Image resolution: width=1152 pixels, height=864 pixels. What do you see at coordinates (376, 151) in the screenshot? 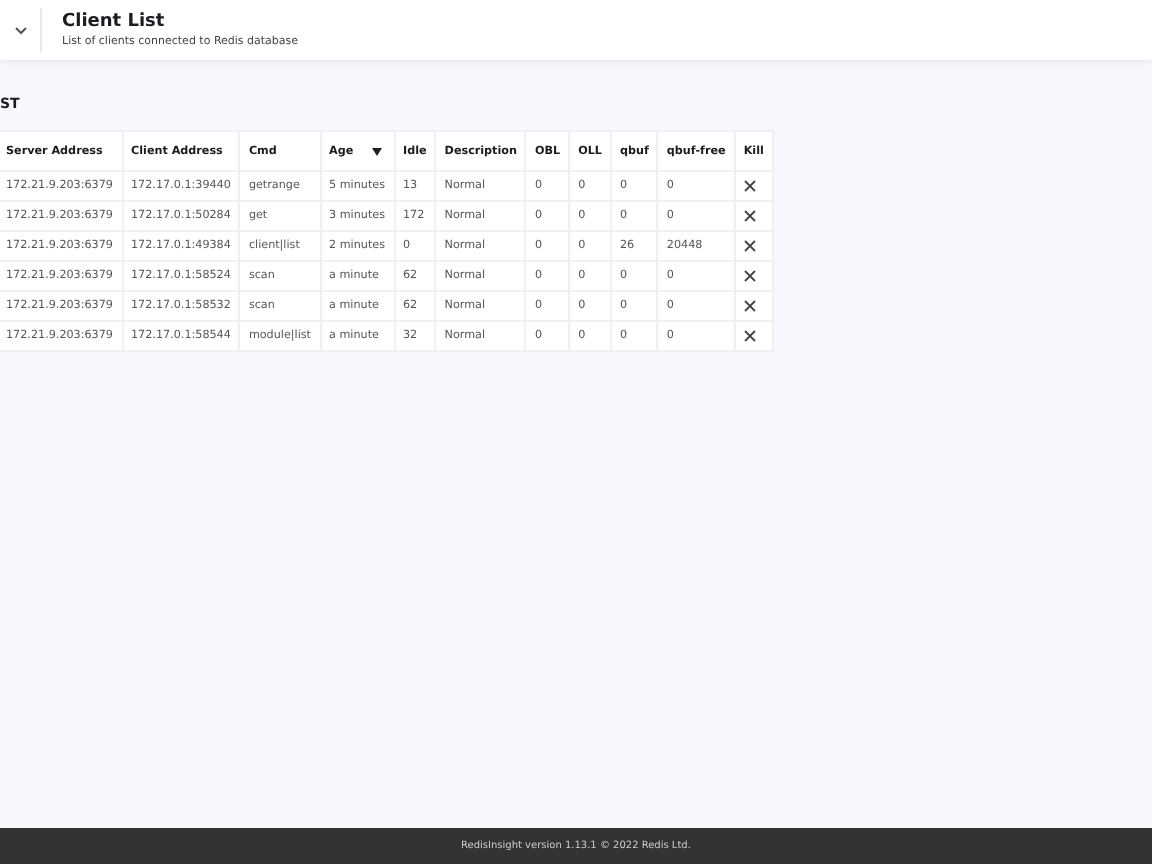
I see `sort-caret-icon` at bounding box center [376, 151].